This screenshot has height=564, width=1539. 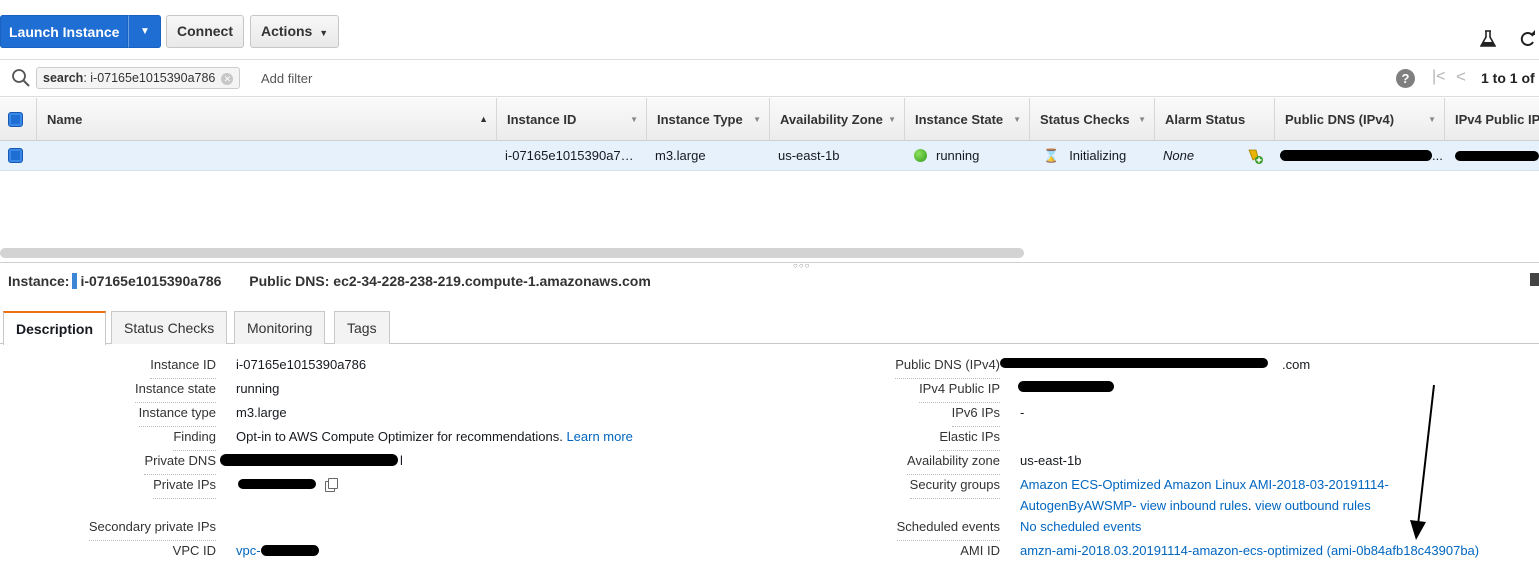 I want to click on filter-token-value: : i-07165e1015390a786, so click(x=149, y=78).